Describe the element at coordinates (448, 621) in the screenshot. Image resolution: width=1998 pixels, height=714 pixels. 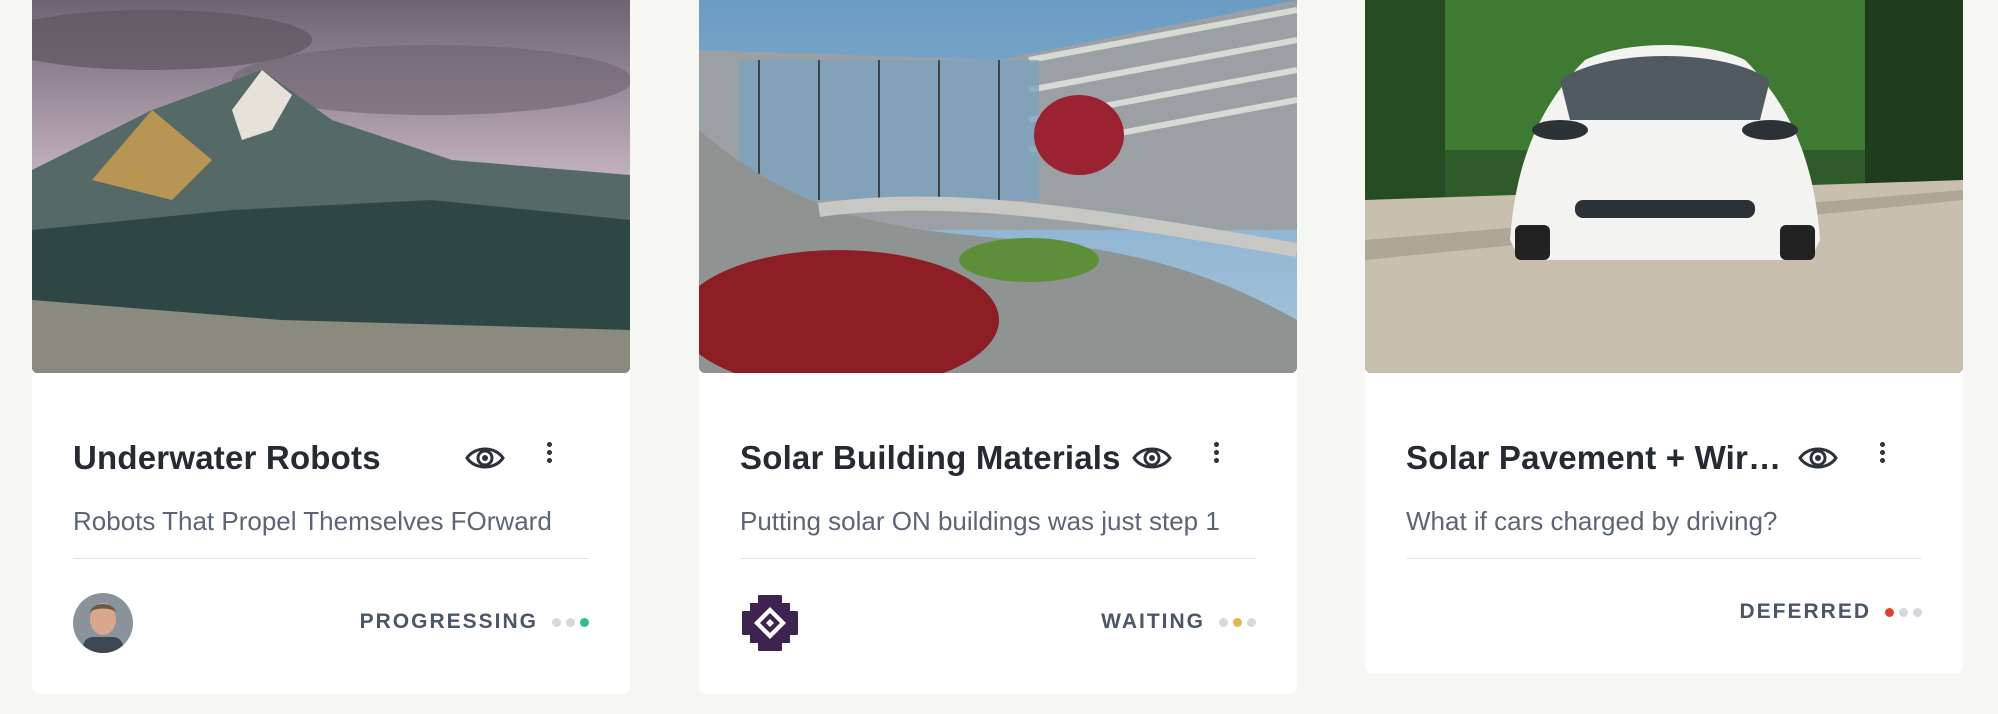
I see `status-label: PROGRESSING` at that location.